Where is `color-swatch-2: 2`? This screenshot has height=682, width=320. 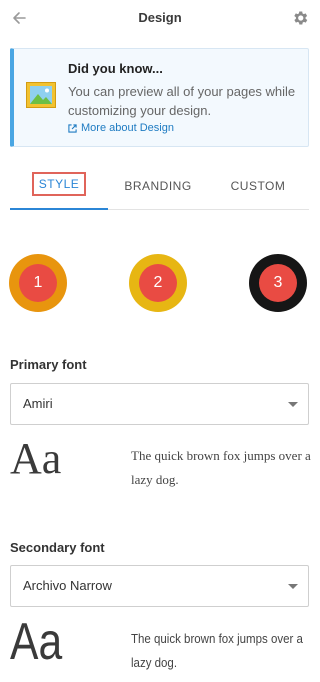
color-swatch-2: 2 is located at coordinates (158, 283).